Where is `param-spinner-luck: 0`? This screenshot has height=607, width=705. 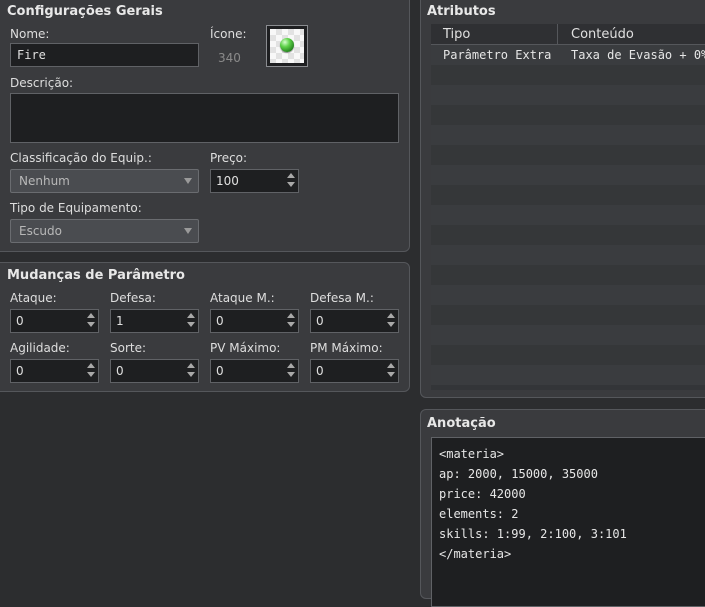
param-spinner-luck: 0 is located at coordinates (154, 371).